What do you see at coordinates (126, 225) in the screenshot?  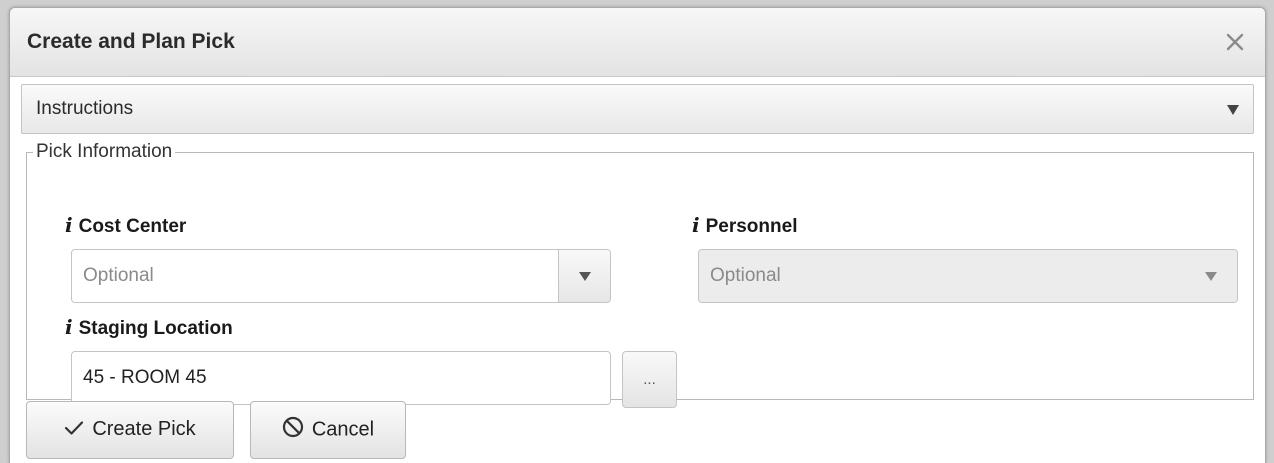 I see `cost-center-label: i Cost Center` at bounding box center [126, 225].